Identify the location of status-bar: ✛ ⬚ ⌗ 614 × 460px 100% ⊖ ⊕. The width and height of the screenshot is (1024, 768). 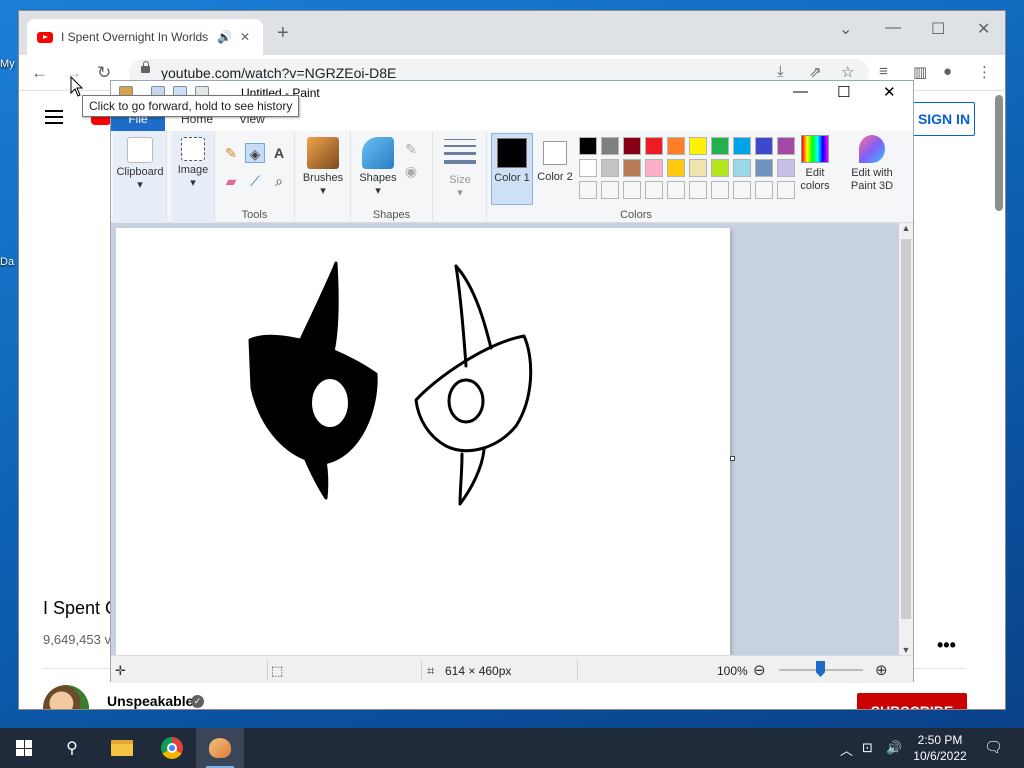
(512, 669).